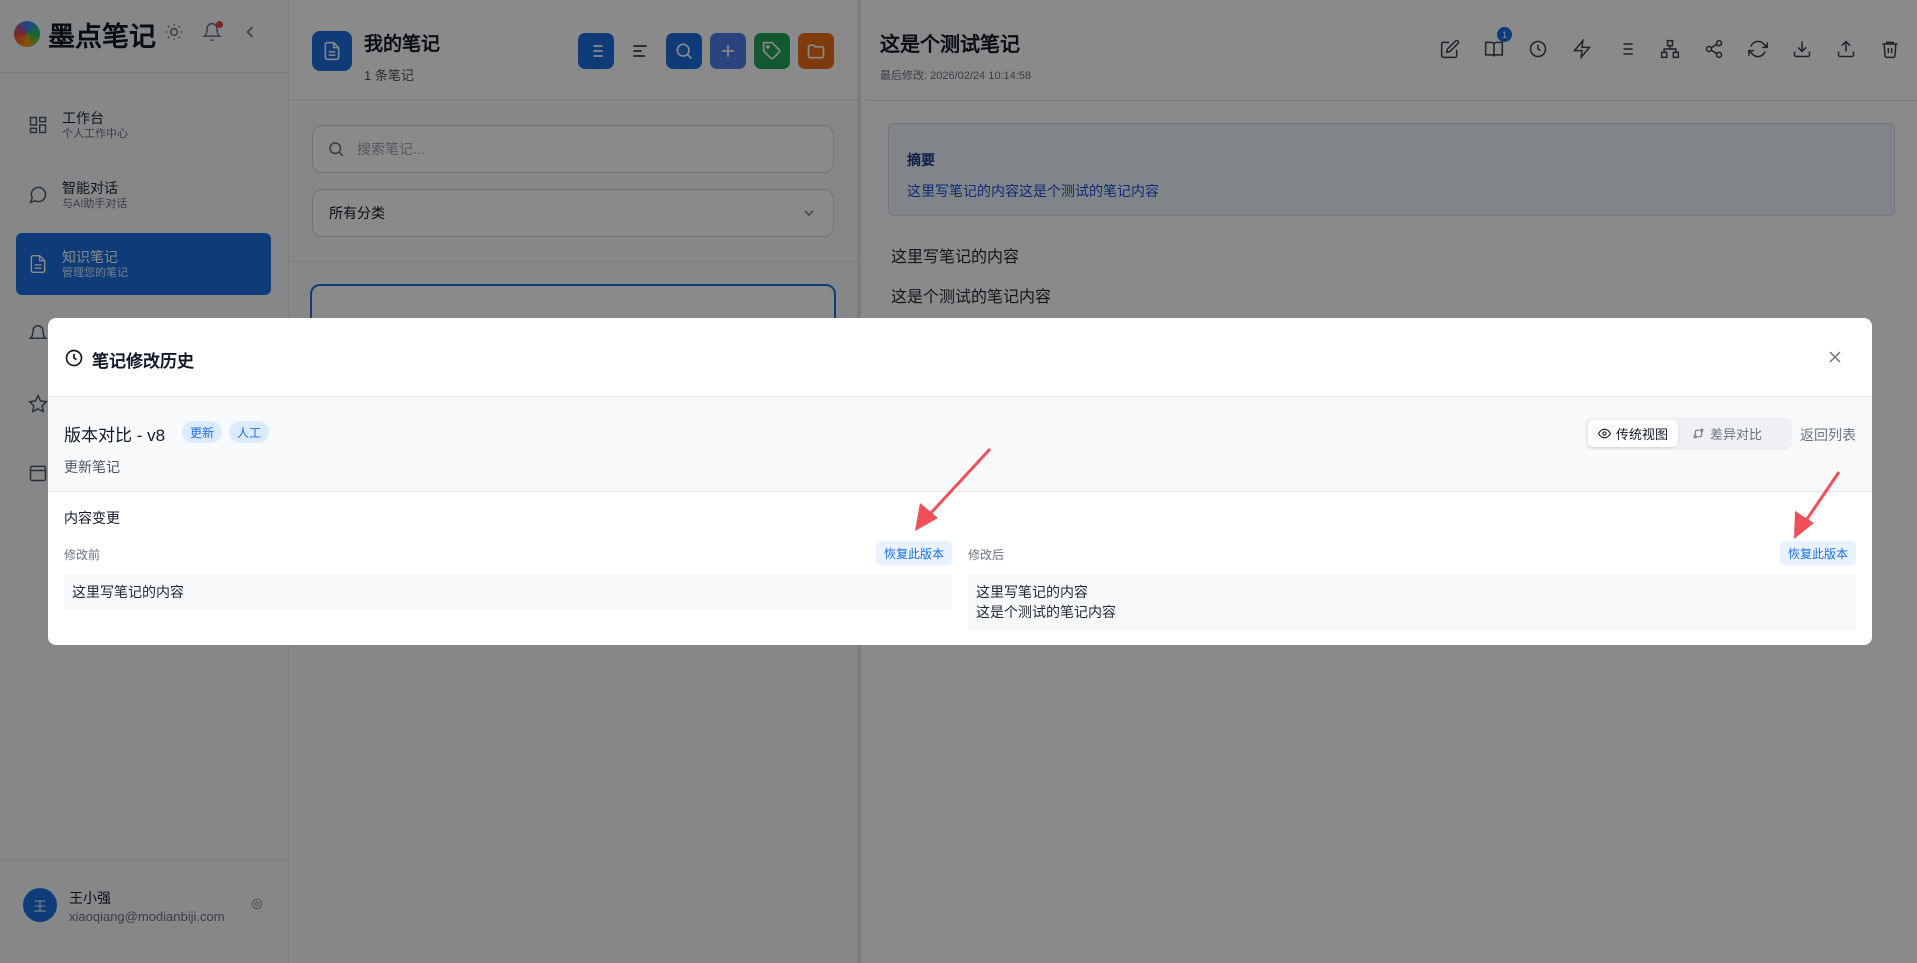 Image resolution: width=1917 pixels, height=963 pixels. What do you see at coordinates (986, 555) in the screenshot?
I see `after-label: 修改后` at bounding box center [986, 555].